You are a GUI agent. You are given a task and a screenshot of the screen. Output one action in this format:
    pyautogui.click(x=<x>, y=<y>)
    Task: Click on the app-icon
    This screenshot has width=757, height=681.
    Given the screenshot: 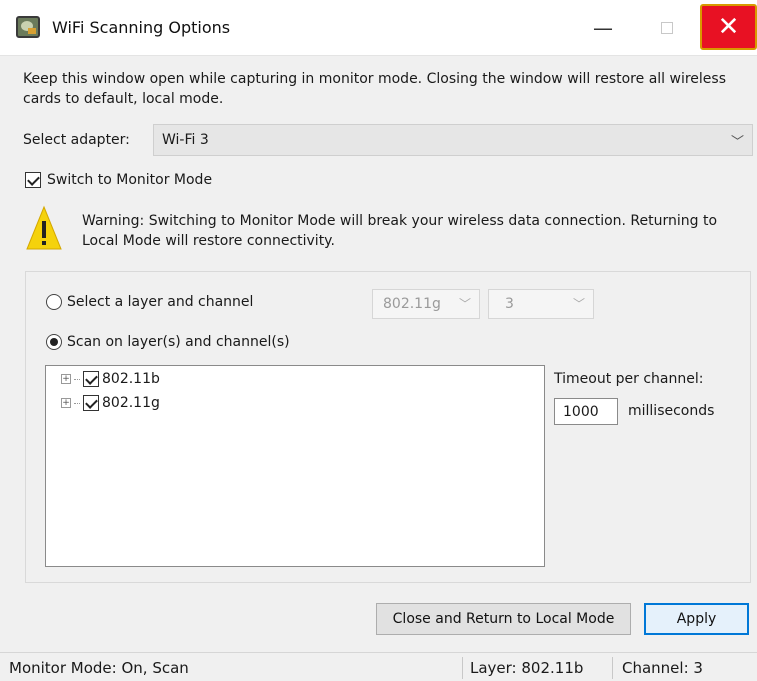 What is the action you would take?
    pyautogui.click(x=28, y=27)
    